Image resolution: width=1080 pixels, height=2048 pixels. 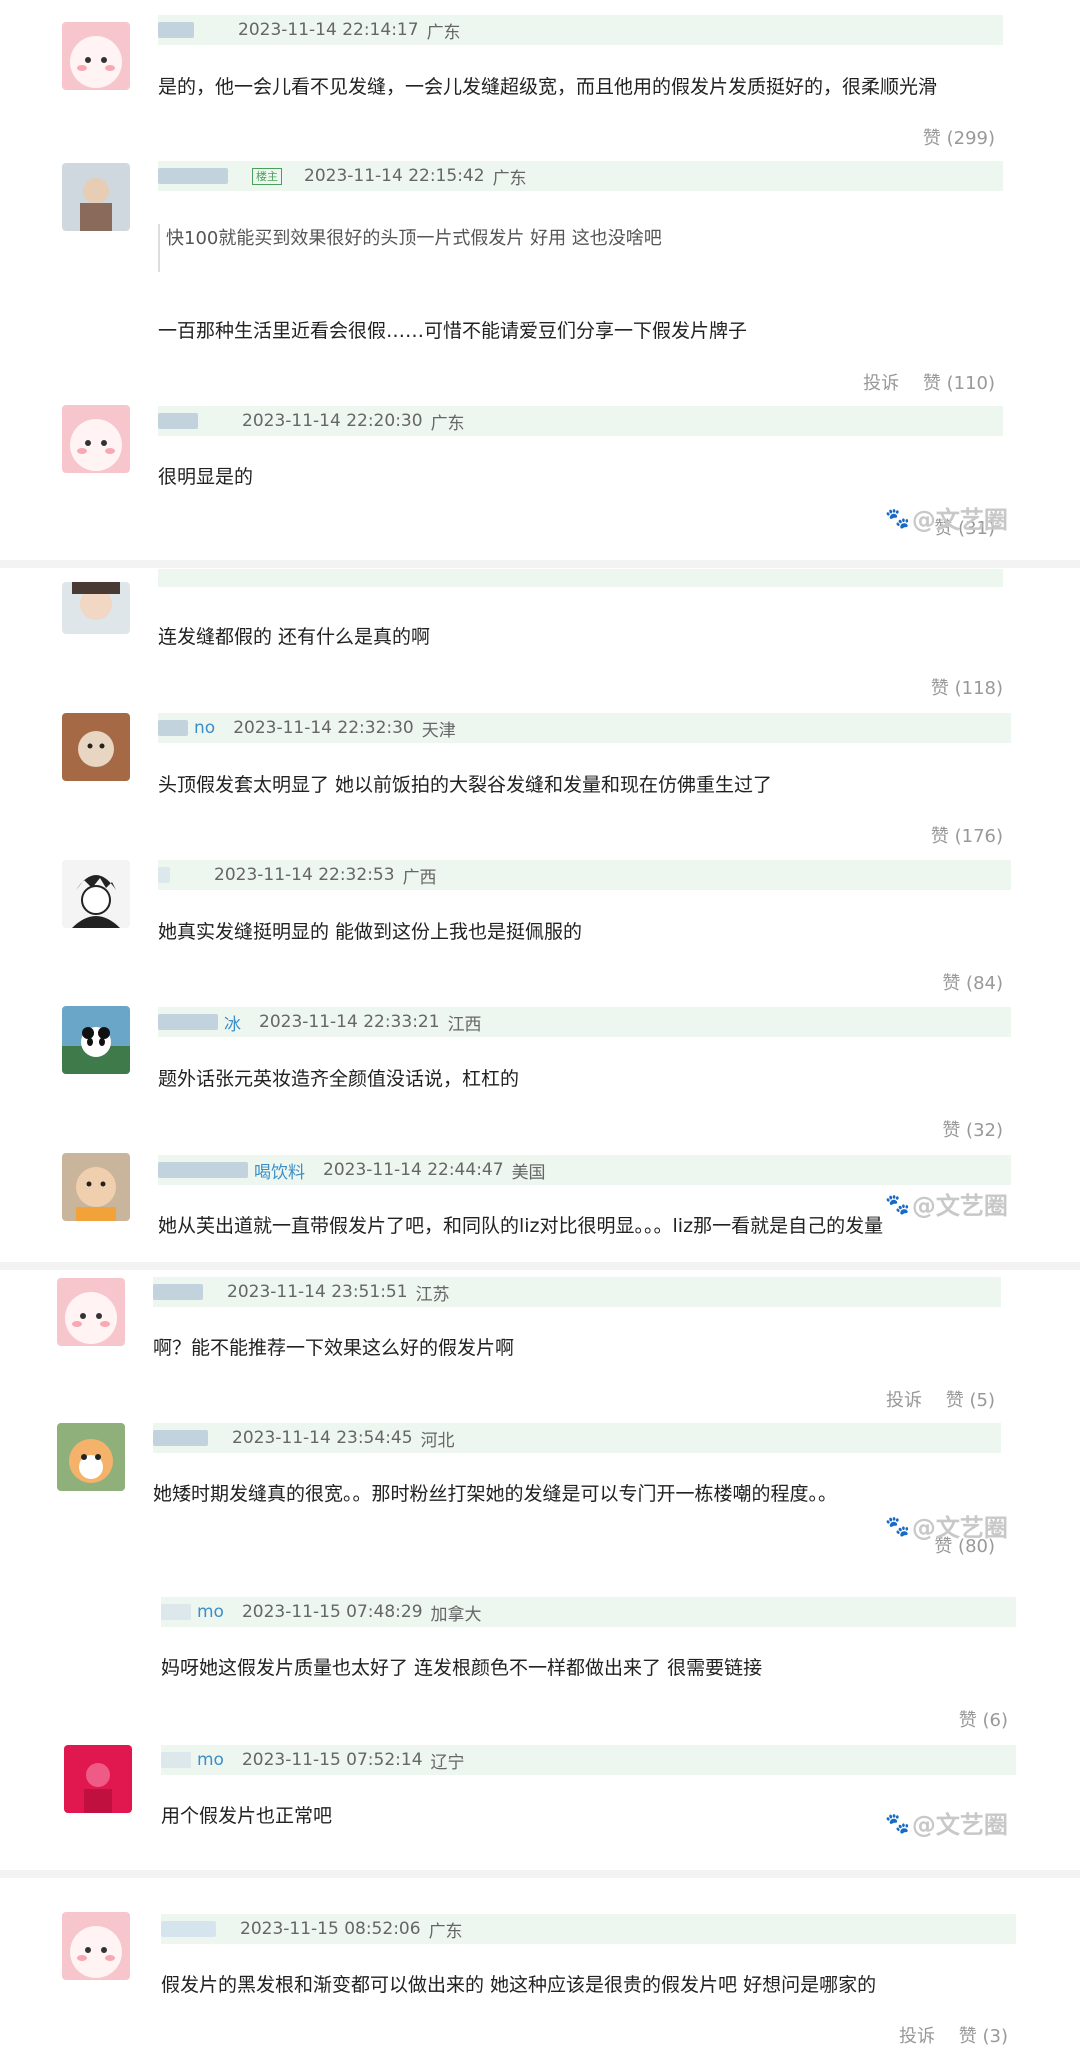 I want to click on like-button: 赞 (176), so click(x=967, y=836).